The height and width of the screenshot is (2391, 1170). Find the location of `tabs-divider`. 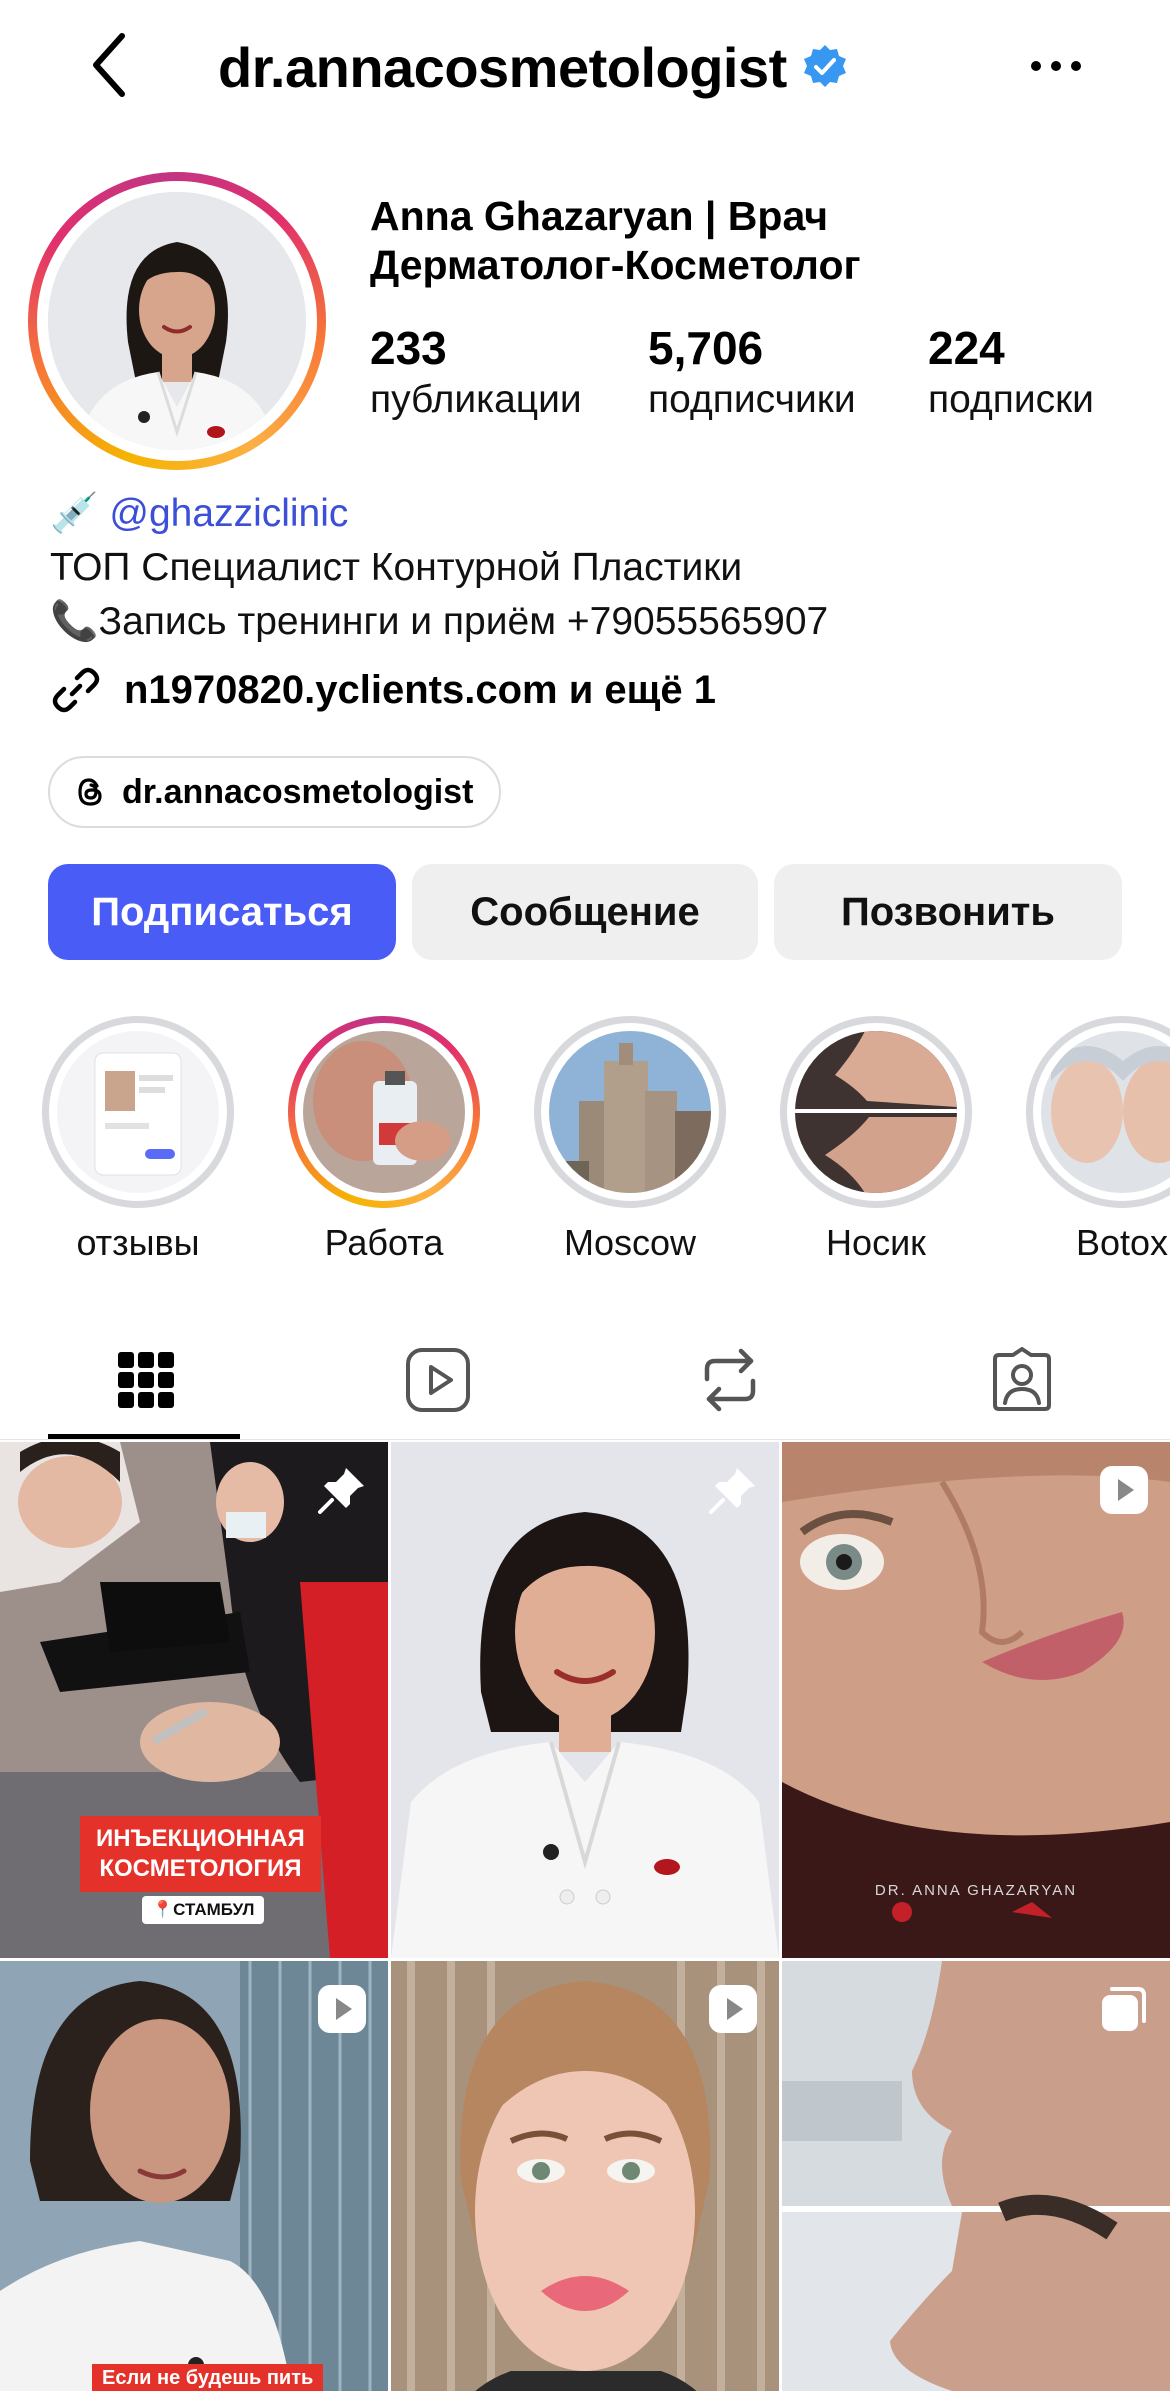

tabs-divider is located at coordinates (585, 1439).